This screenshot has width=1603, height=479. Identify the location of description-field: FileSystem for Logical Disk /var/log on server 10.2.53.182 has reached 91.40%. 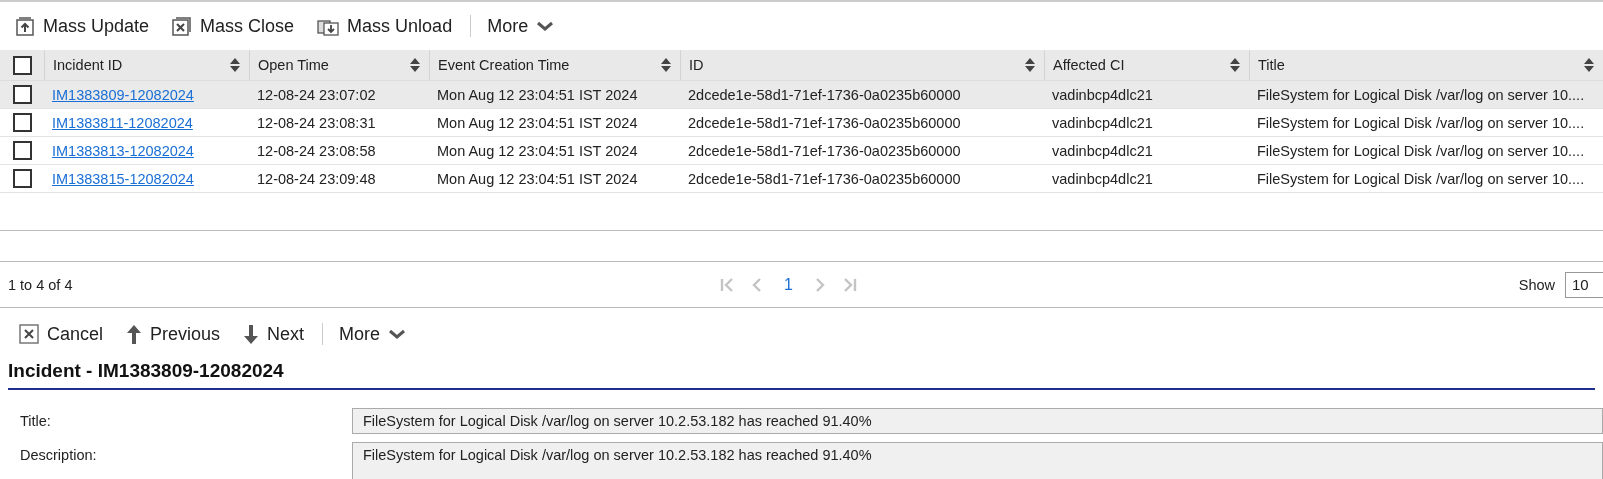
(977, 460).